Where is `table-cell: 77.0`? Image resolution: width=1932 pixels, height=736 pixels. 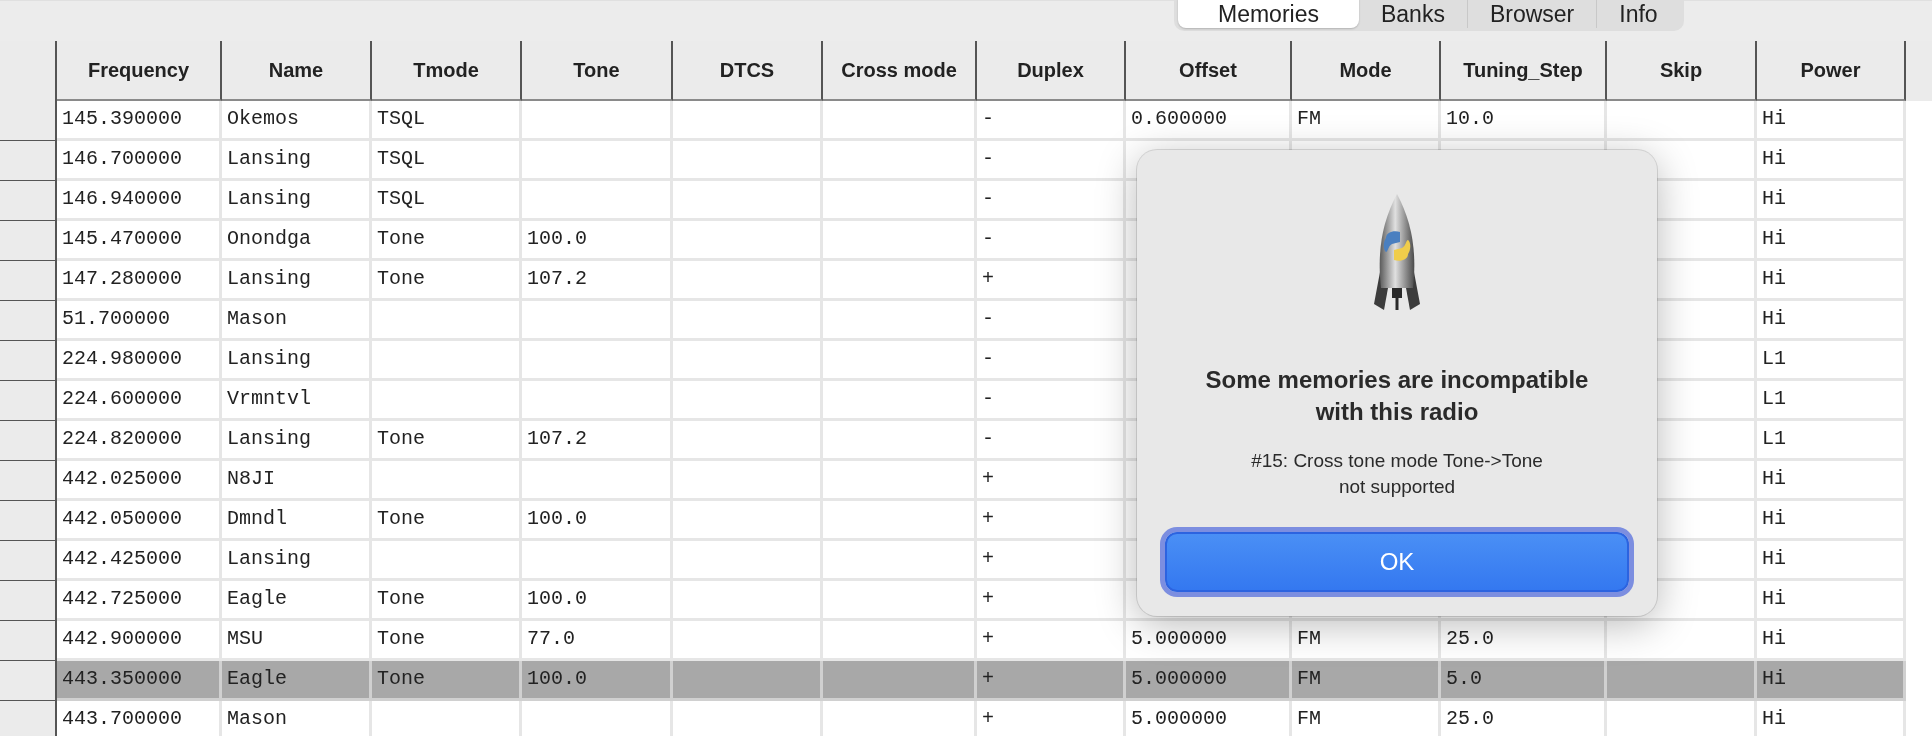 table-cell: 77.0 is located at coordinates (597, 641).